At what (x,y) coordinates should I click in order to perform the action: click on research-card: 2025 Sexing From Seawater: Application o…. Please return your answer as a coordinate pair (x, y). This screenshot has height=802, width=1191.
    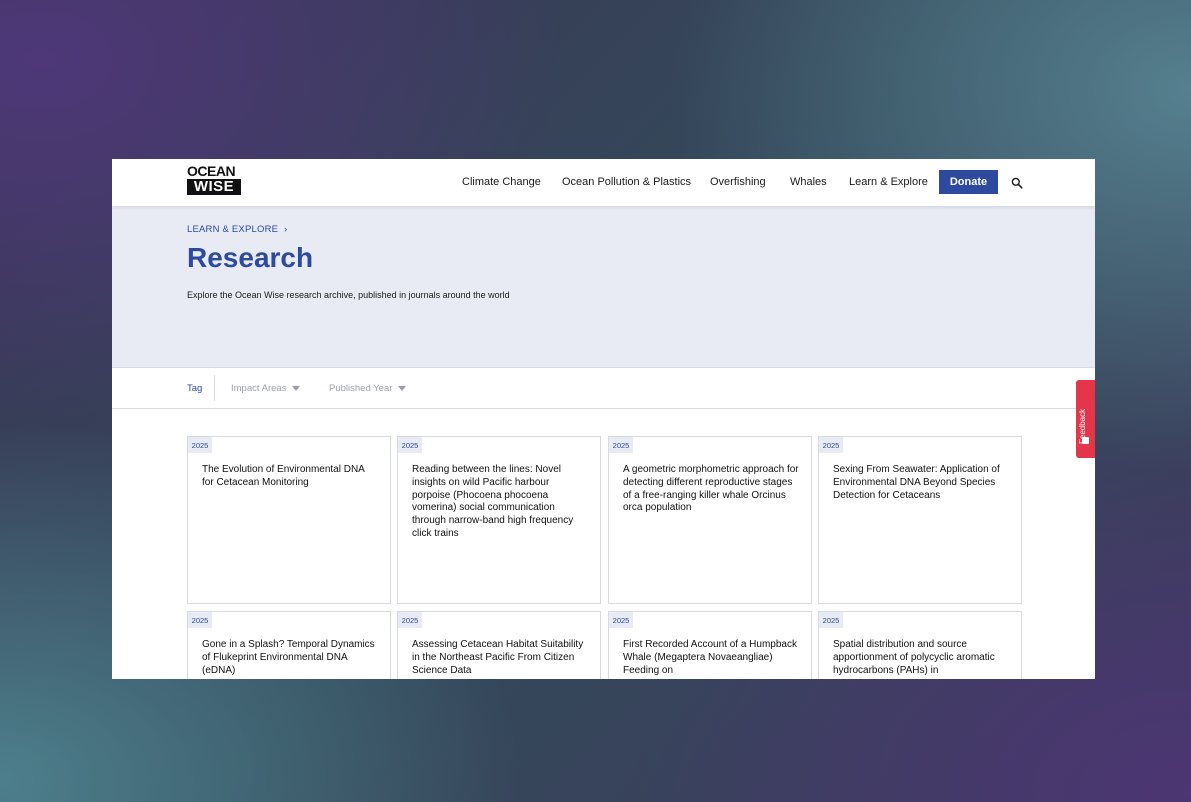
    Looking at the image, I should click on (920, 520).